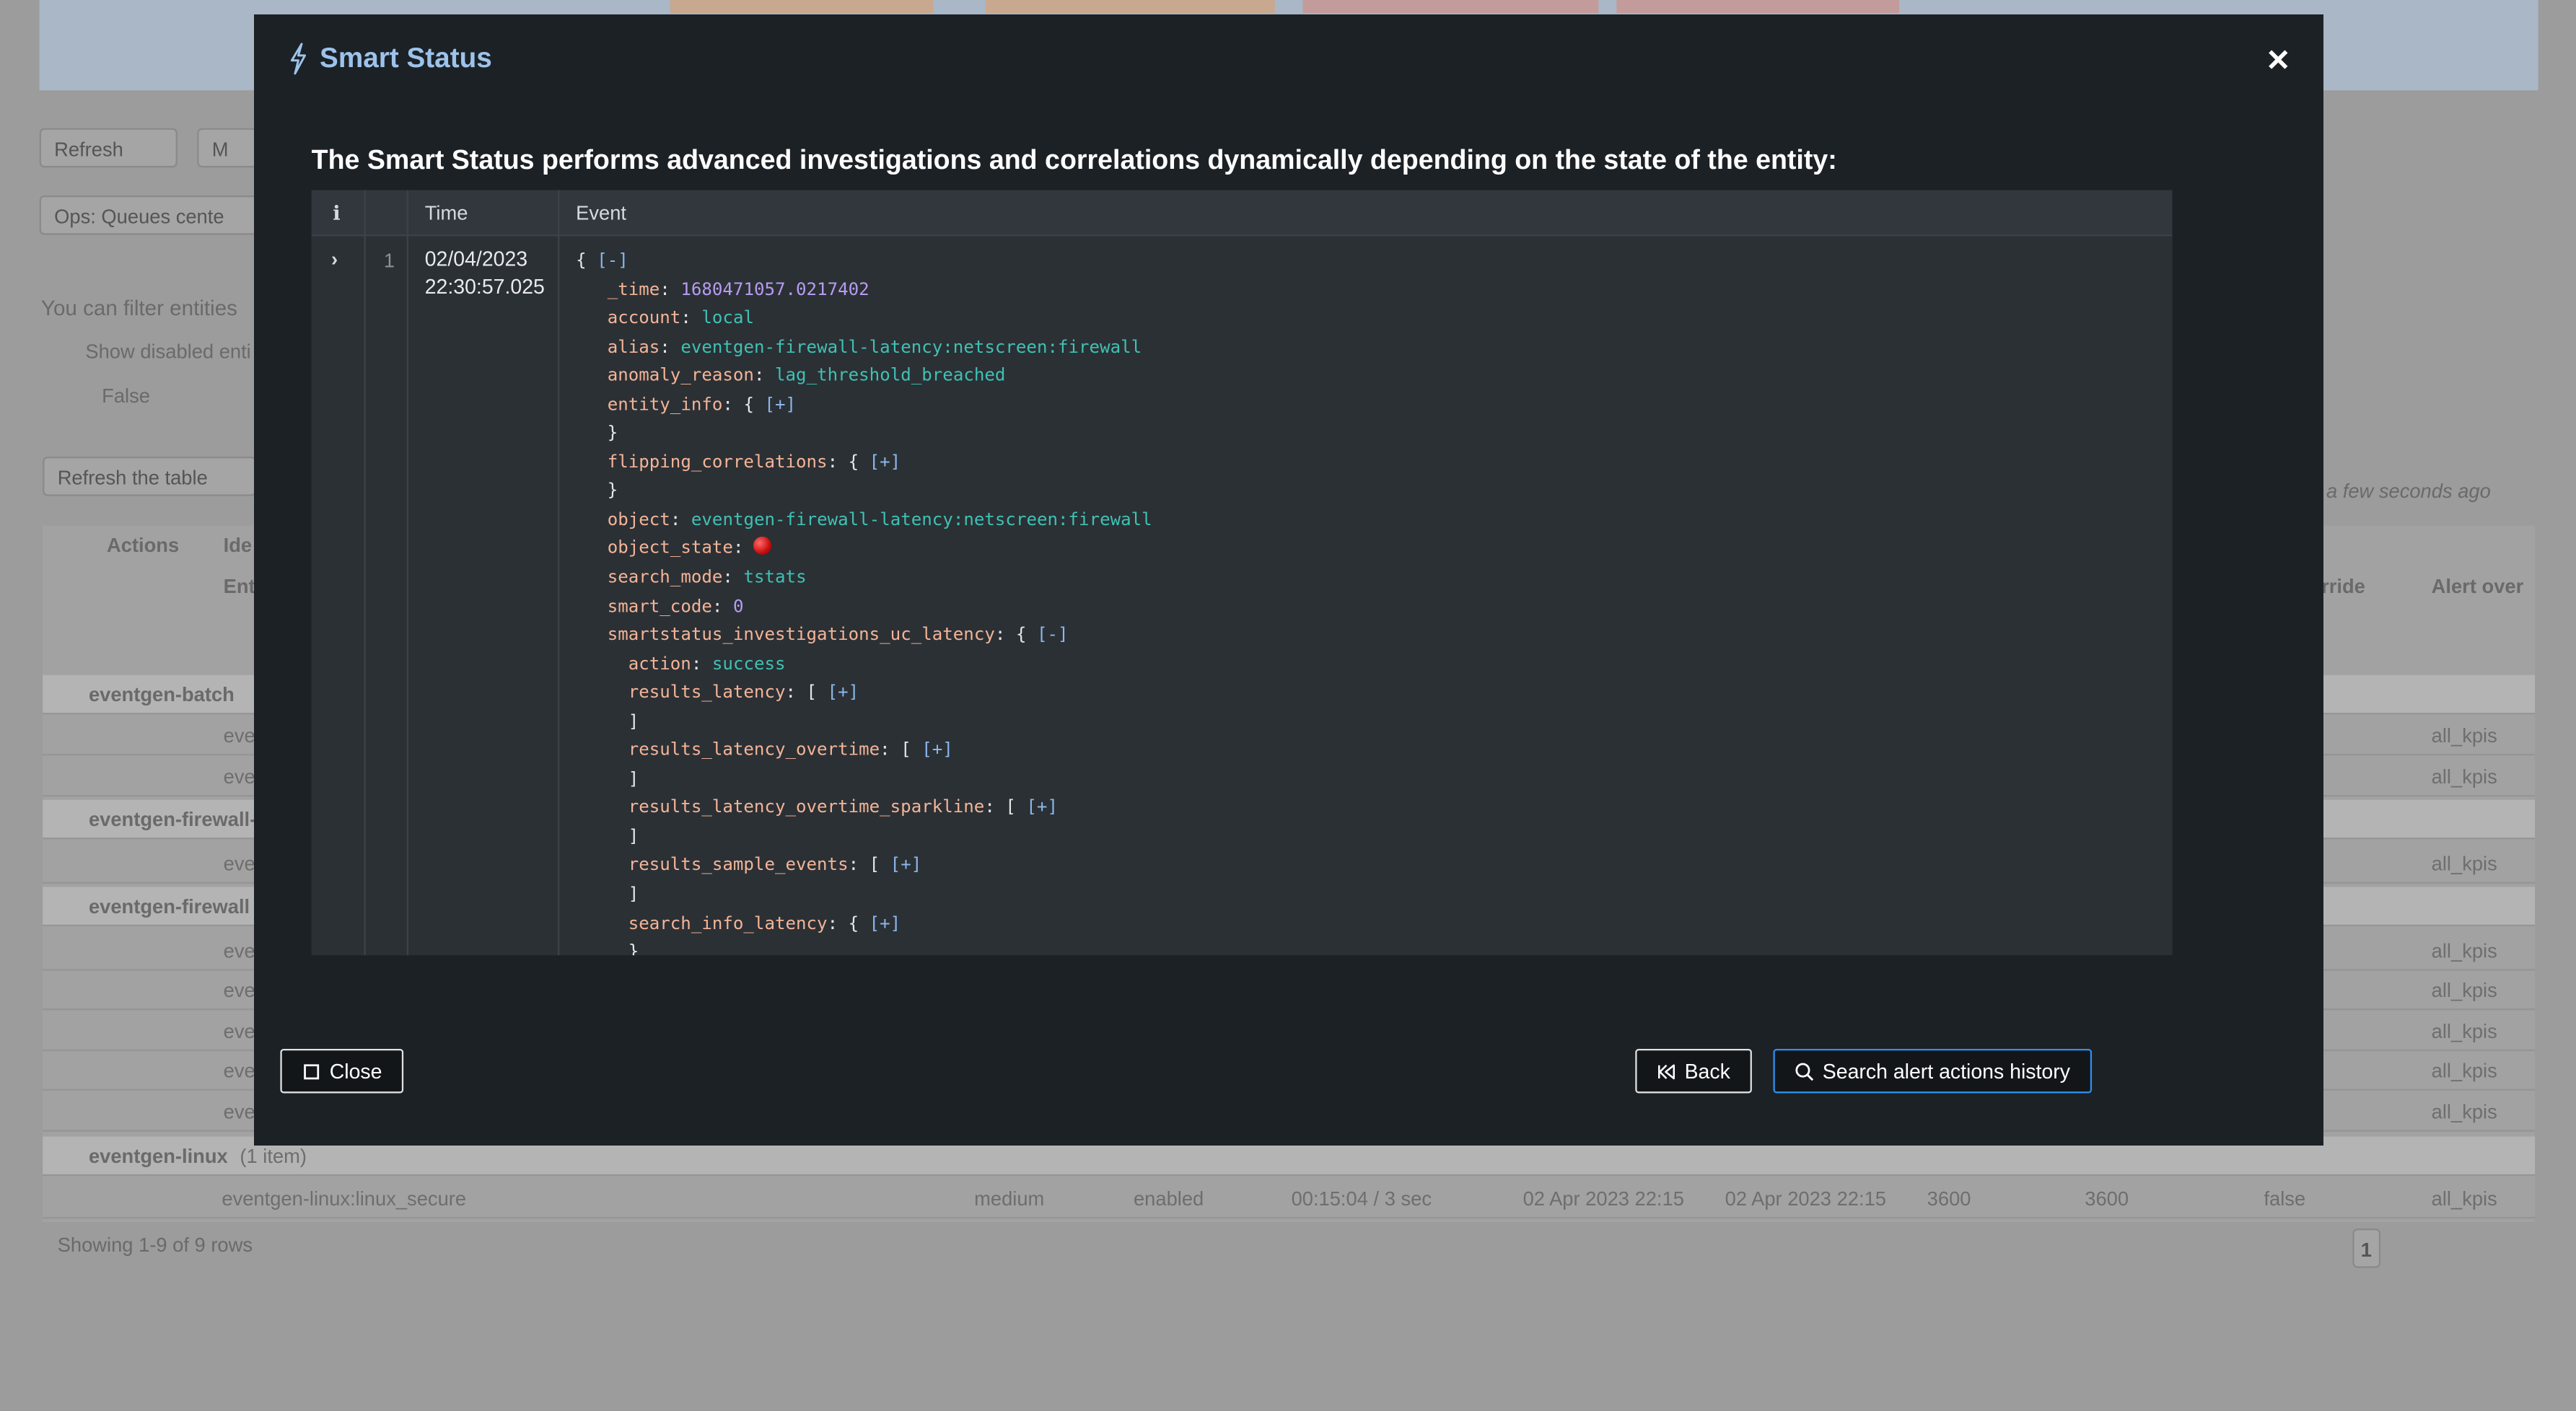 Image resolution: width=2576 pixels, height=1411 pixels. I want to click on close-button: Close, so click(342, 1071).